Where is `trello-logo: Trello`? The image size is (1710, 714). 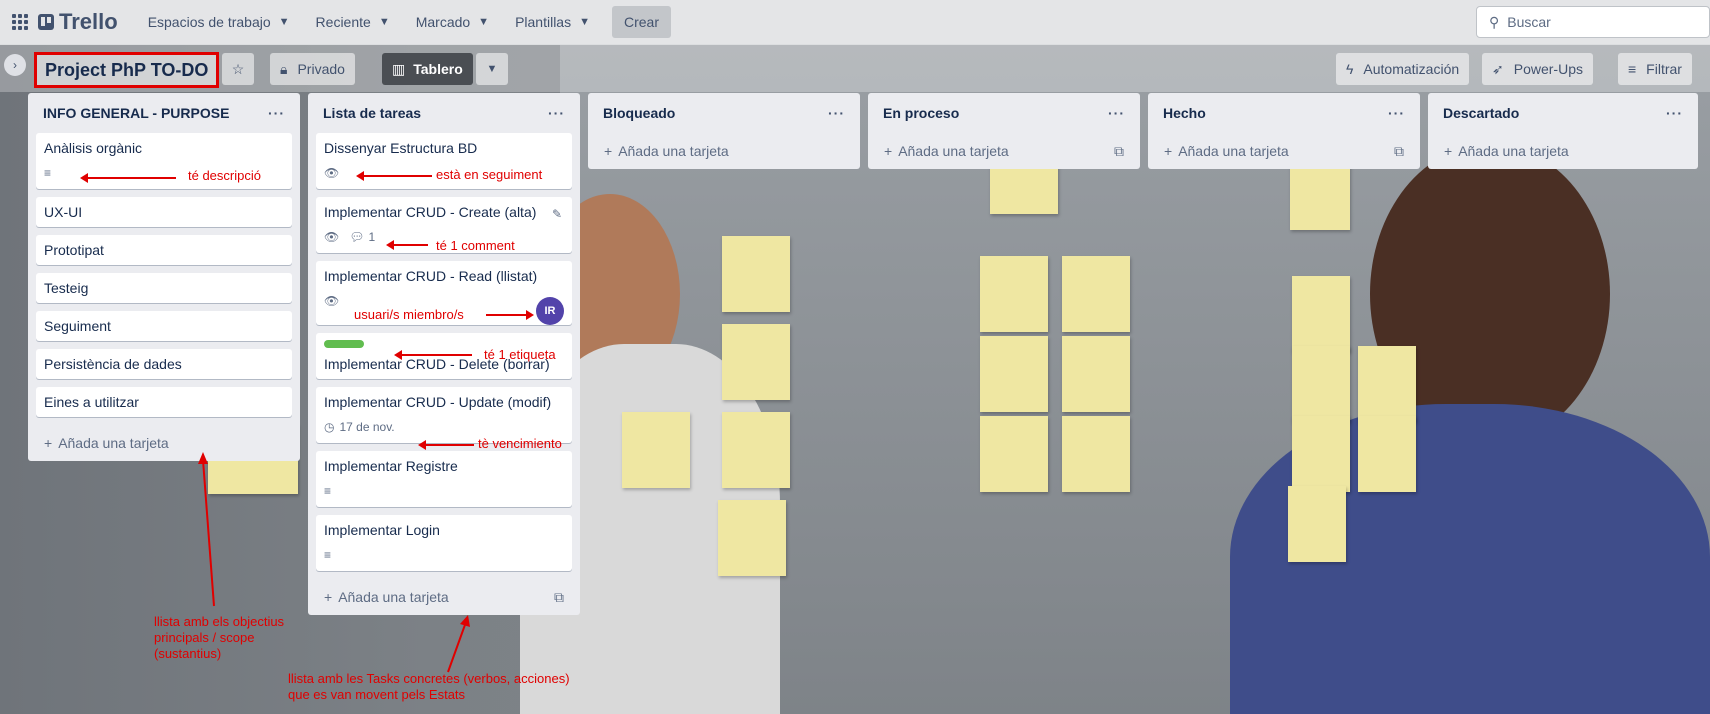 trello-logo: Trello is located at coordinates (78, 22).